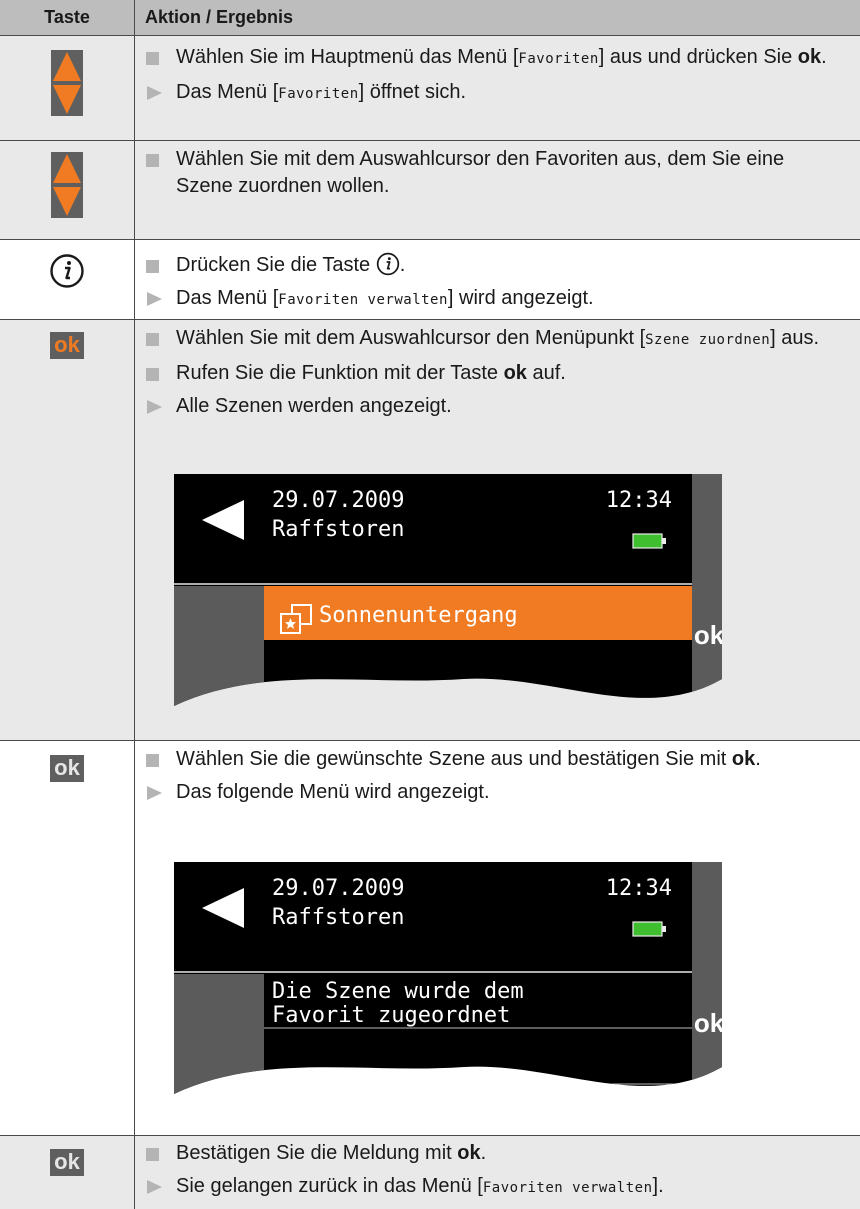  I want to click on screen-ok-label: ok, so click(708, 1023).